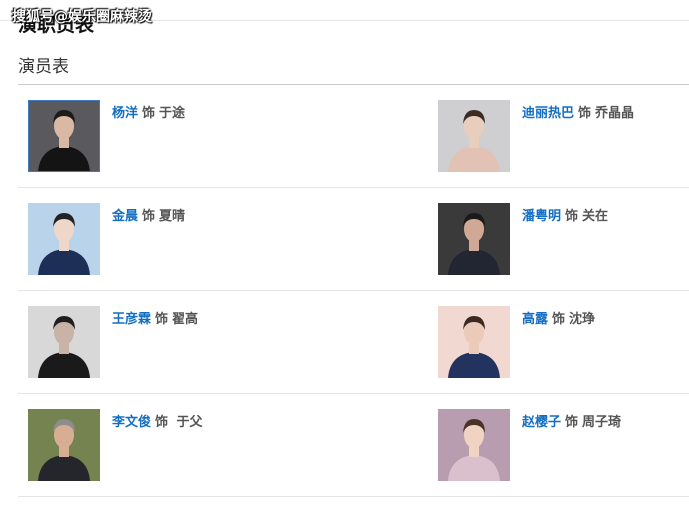 This screenshot has height=510, width=689. What do you see at coordinates (558, 343) in the screenshot?
I see `cast-info: 高露饰沈琤` at bounding box center [558, 343].